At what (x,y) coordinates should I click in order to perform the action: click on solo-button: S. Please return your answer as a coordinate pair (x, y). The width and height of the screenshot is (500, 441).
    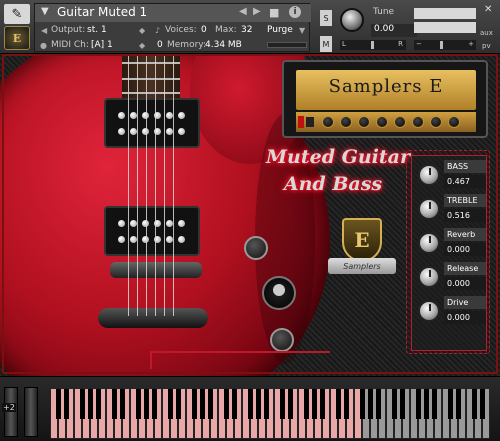
    Looking at the image, I should click on (326, 18).